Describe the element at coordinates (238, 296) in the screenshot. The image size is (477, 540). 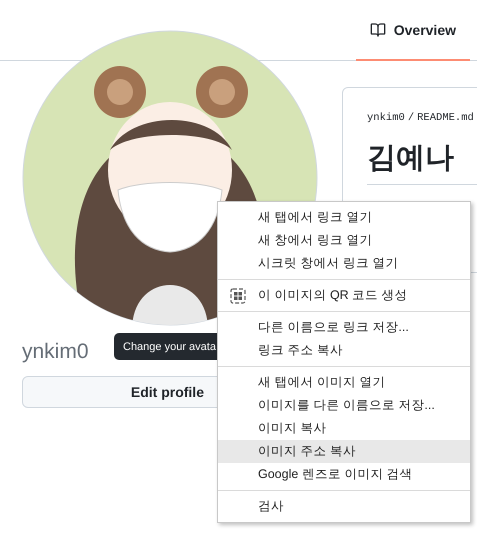
I see `qr-code-icon` at that location.